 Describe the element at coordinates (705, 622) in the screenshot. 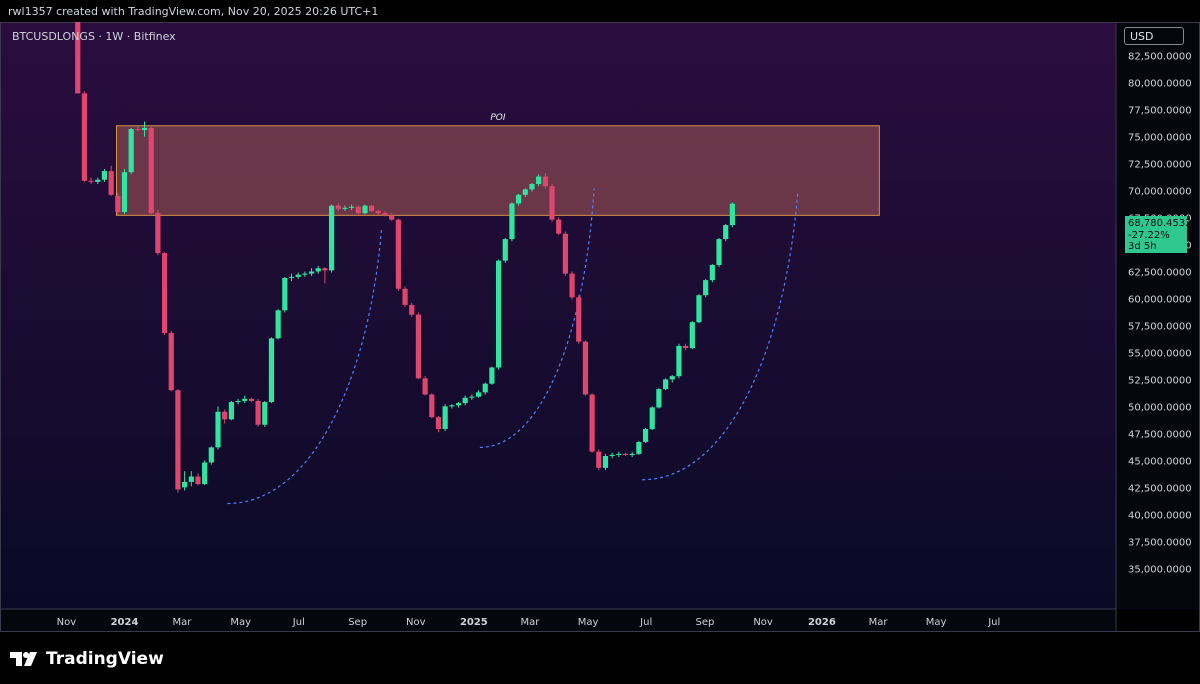

I see `x-tick-label: Sep` at that location.